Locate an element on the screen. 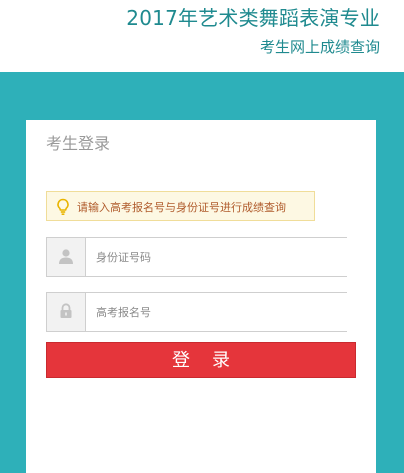 The width and height of the screenshot is (404, 473). exam-number-field is located at coordinates (196, 312).